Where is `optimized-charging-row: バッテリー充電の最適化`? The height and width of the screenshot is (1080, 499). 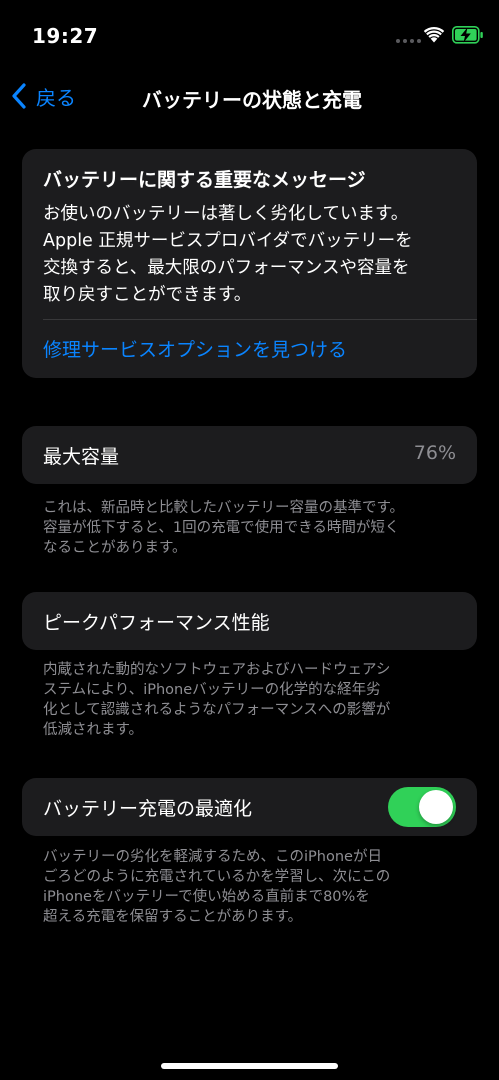 optimized-charging-row: バッテリー充電の最適化 is located at coordinates (249, 807).